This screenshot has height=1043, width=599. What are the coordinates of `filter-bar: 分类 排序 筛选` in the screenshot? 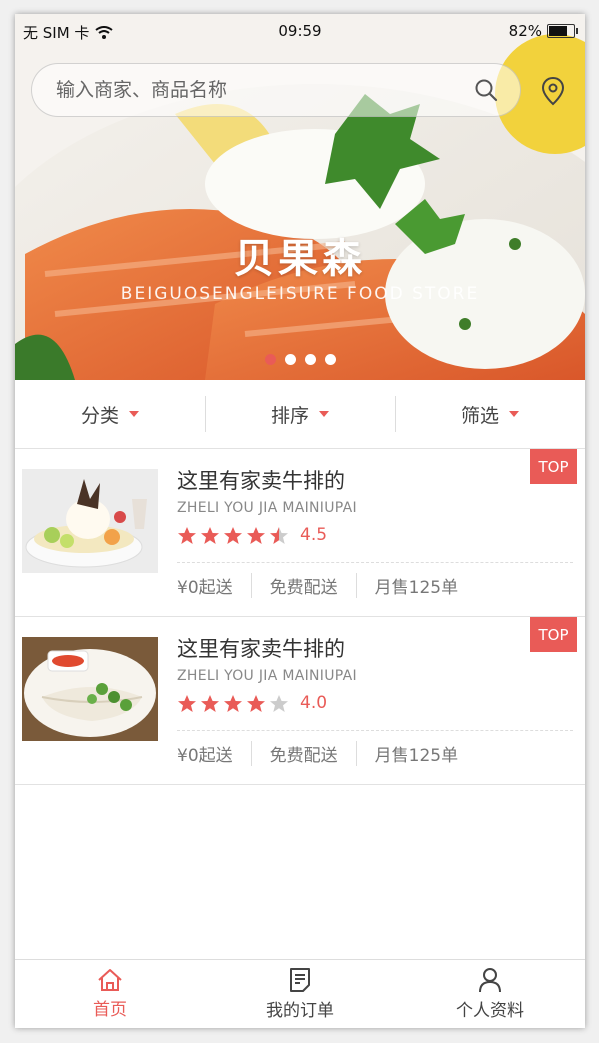 It's located at (300, 414).